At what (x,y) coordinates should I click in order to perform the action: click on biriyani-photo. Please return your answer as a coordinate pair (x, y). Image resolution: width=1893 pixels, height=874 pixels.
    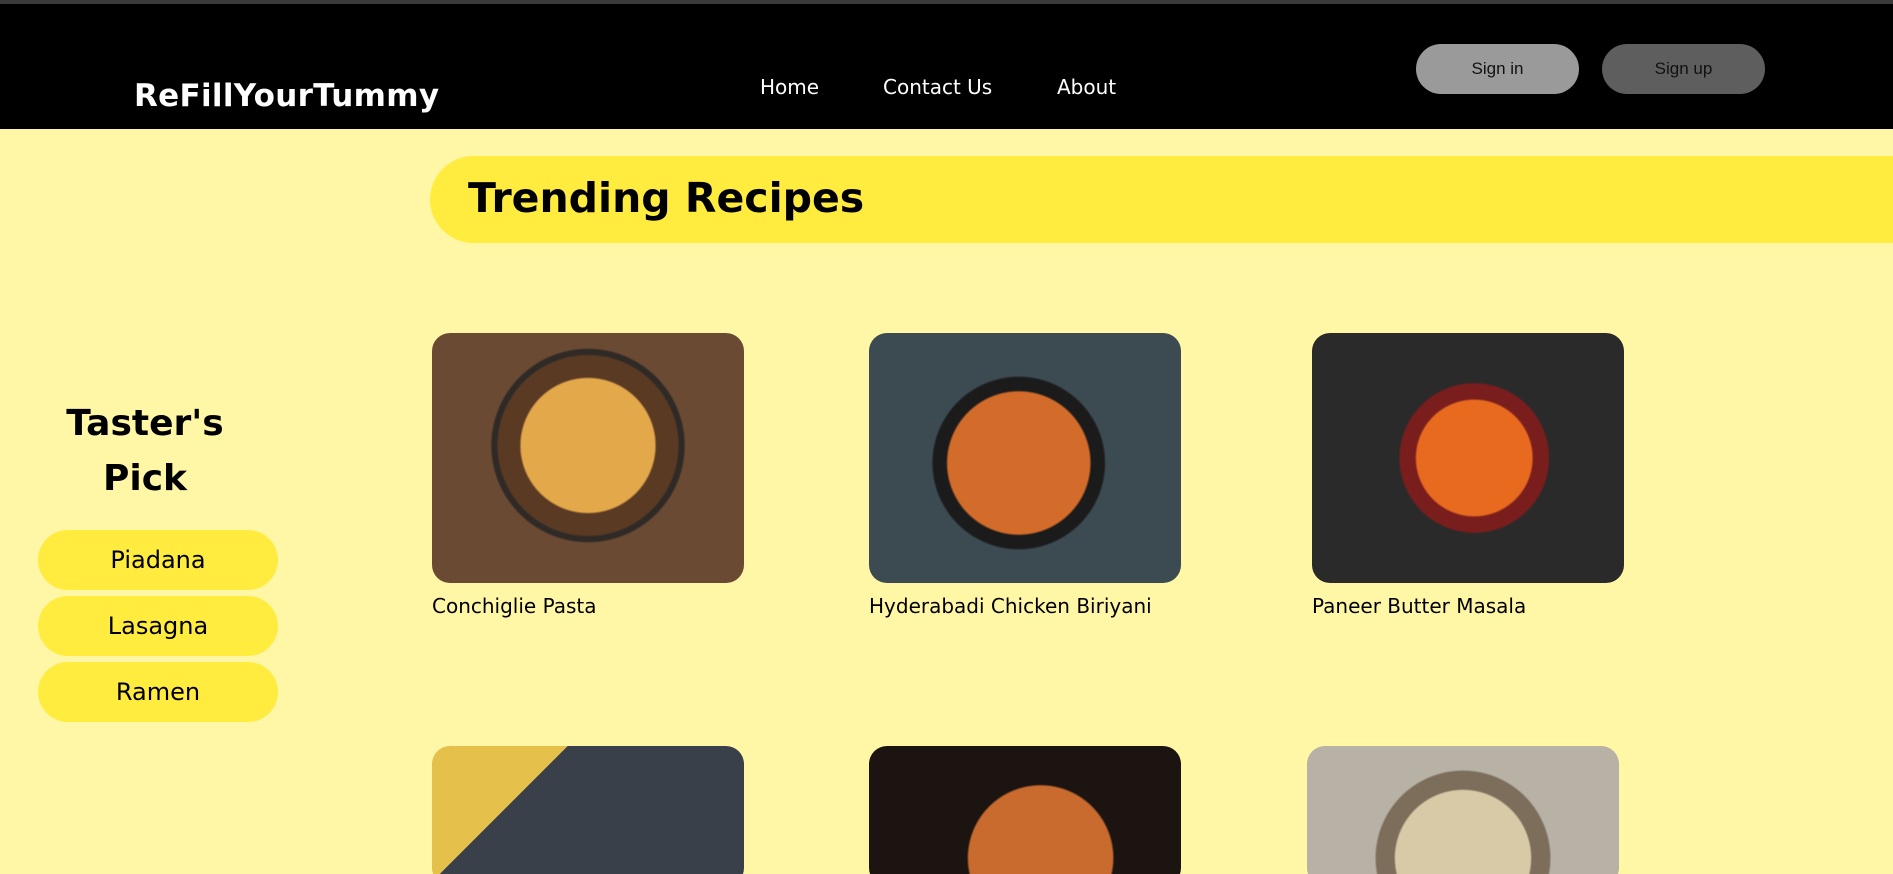
    Looking at the image, I should click on (1025, 458).